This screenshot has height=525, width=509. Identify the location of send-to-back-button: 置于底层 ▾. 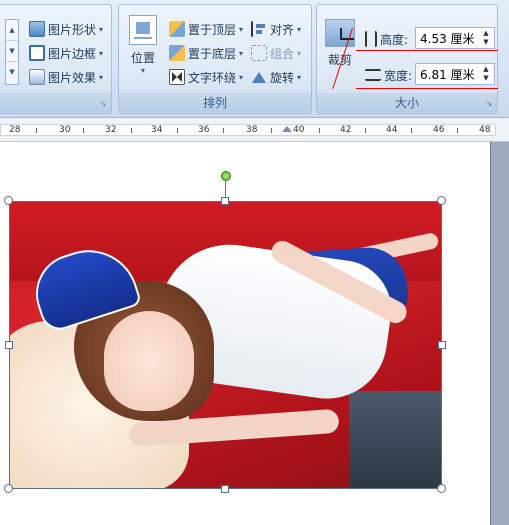
(206, 53).